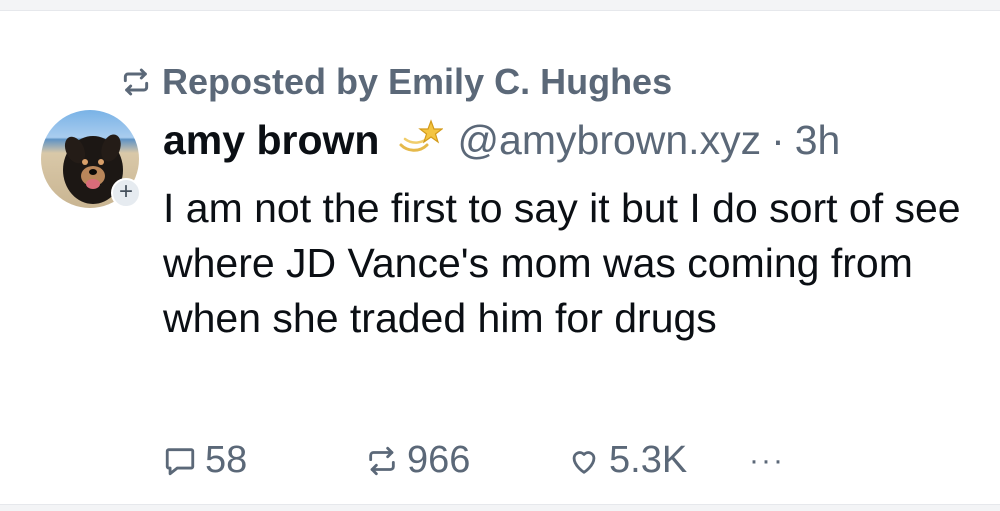  I want to click on author-row: amy brown @amybrown.xyz · 3h, so click(501, 140).